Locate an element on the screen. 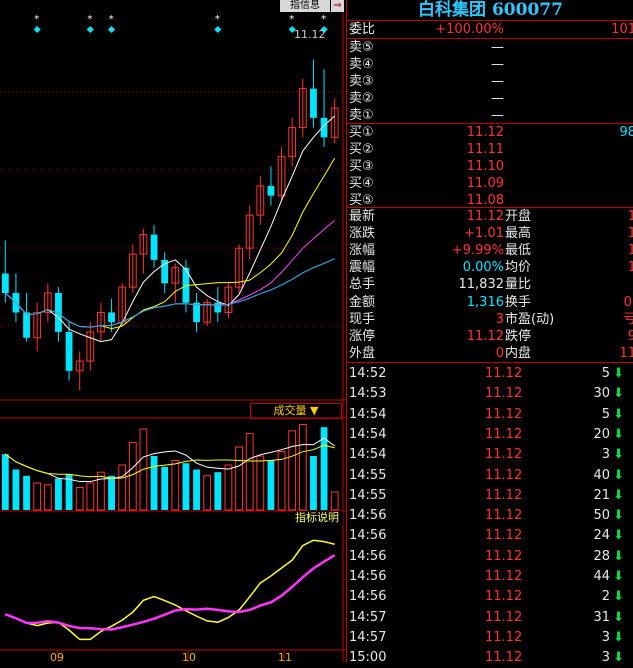  stat-label-2: 开盘 is located at coordinates (518, 216).